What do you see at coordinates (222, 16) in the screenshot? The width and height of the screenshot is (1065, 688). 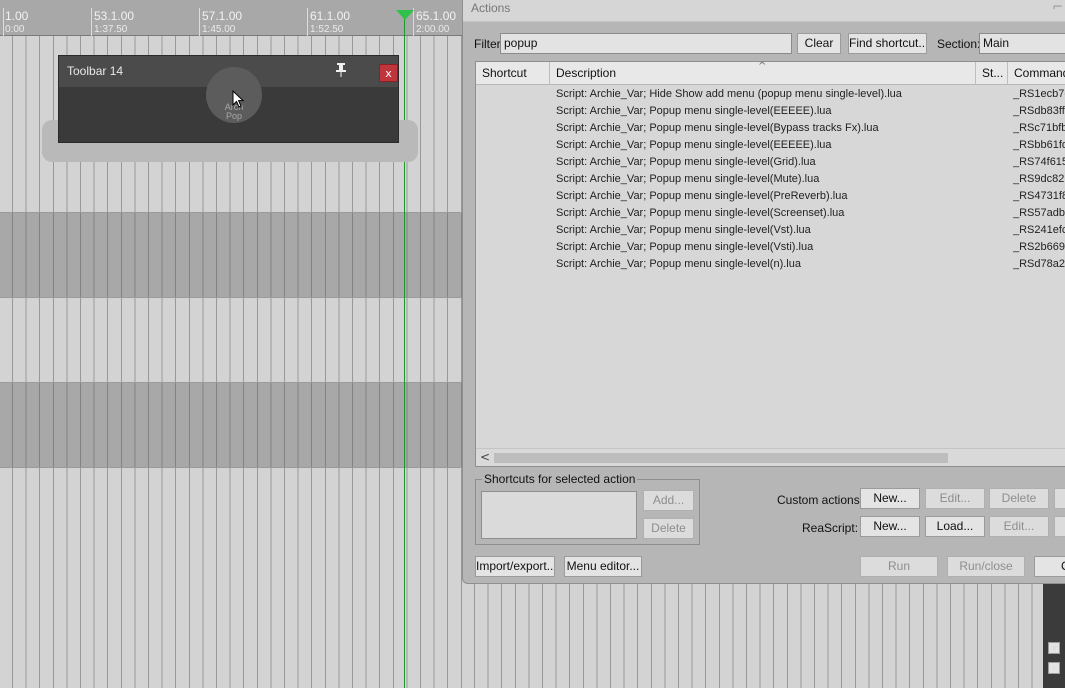 I see `ruler-bar-label: 57.1.00` at bounding box center [222, 16].